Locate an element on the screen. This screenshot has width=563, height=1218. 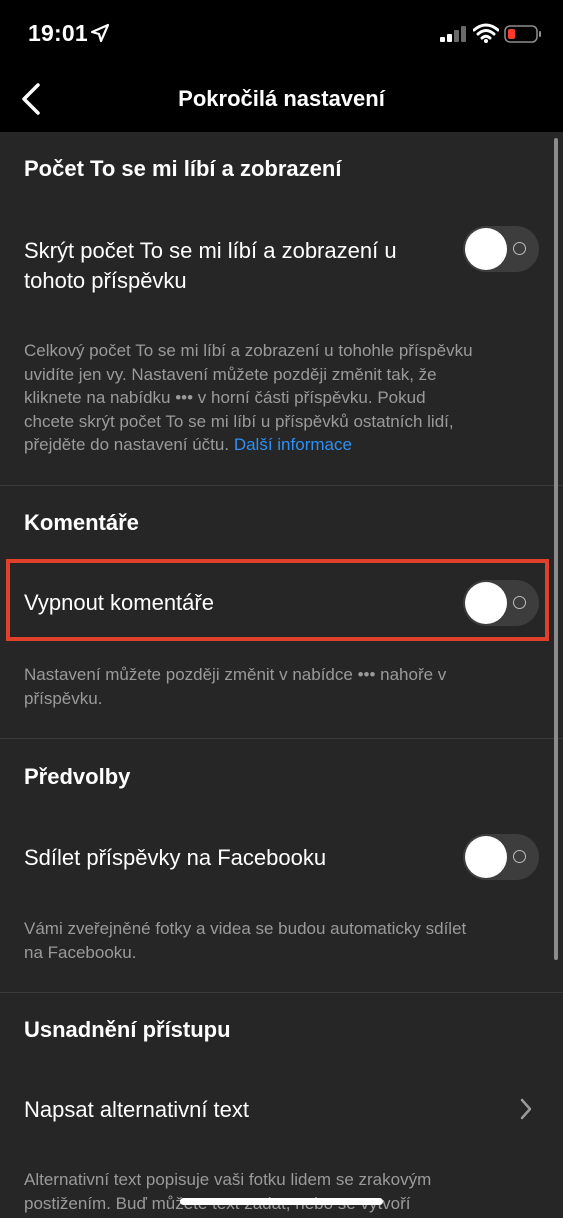
facebook-description-line2: na Facebooku. is located at coordinates (80, 952).